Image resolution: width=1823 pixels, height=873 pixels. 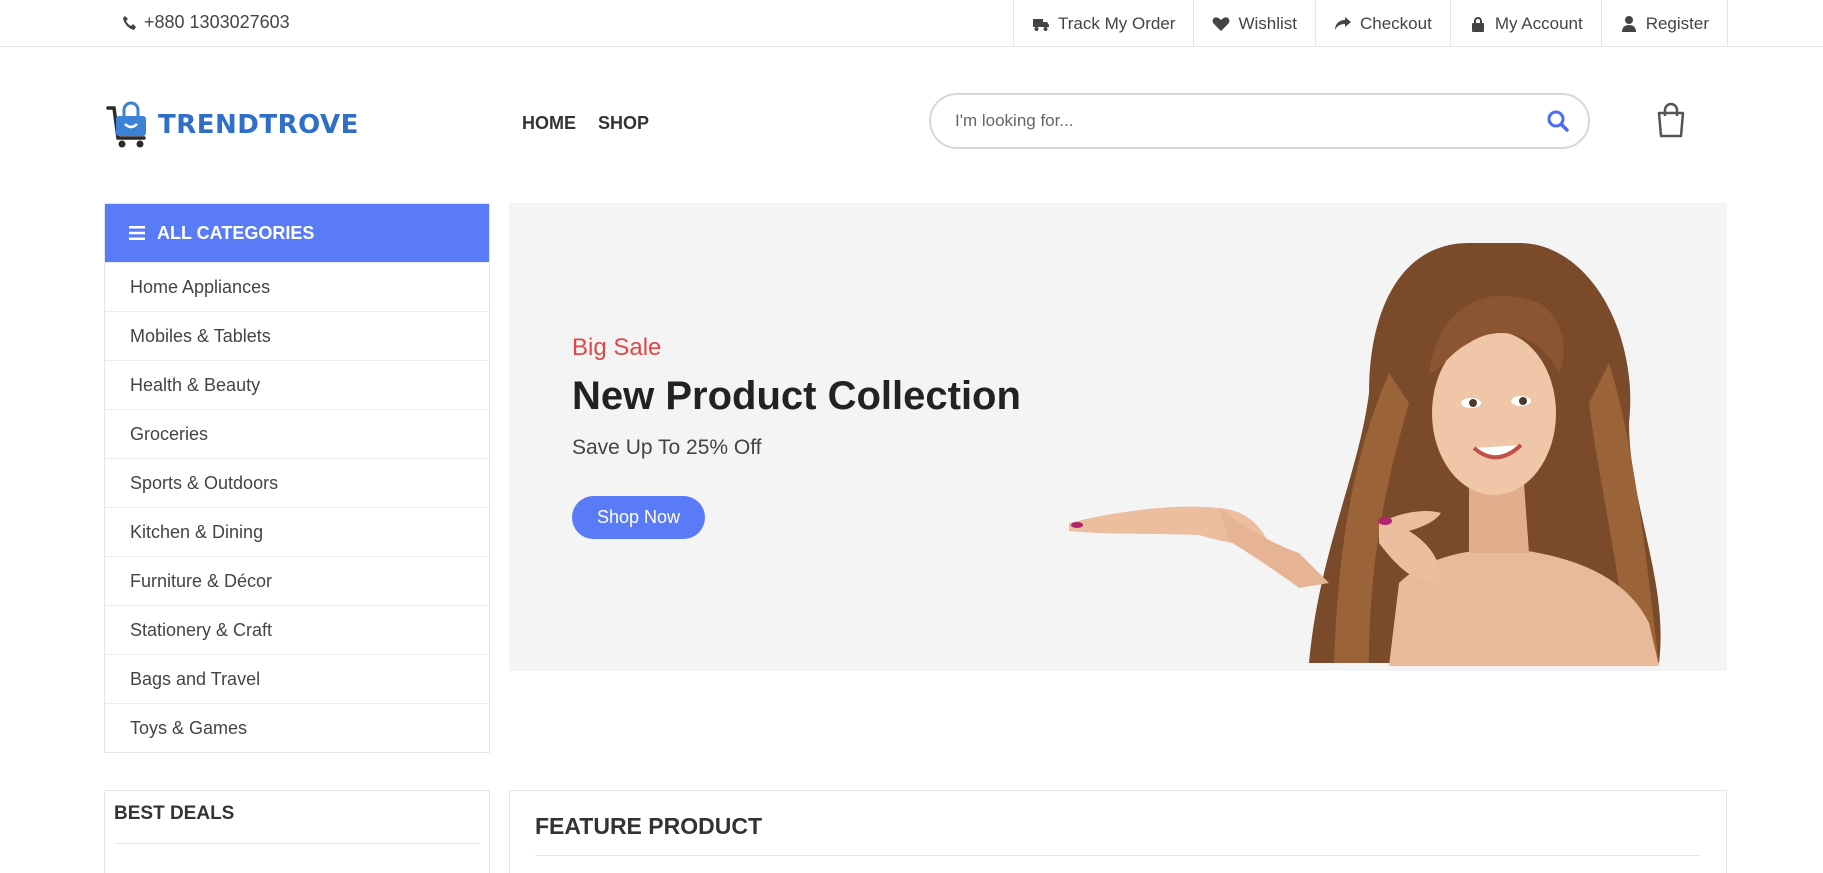 What do you see at coordinates (1343, 23) in the screenshot?
I see `share-arrow-icon` at bounding box center [1343, 23].